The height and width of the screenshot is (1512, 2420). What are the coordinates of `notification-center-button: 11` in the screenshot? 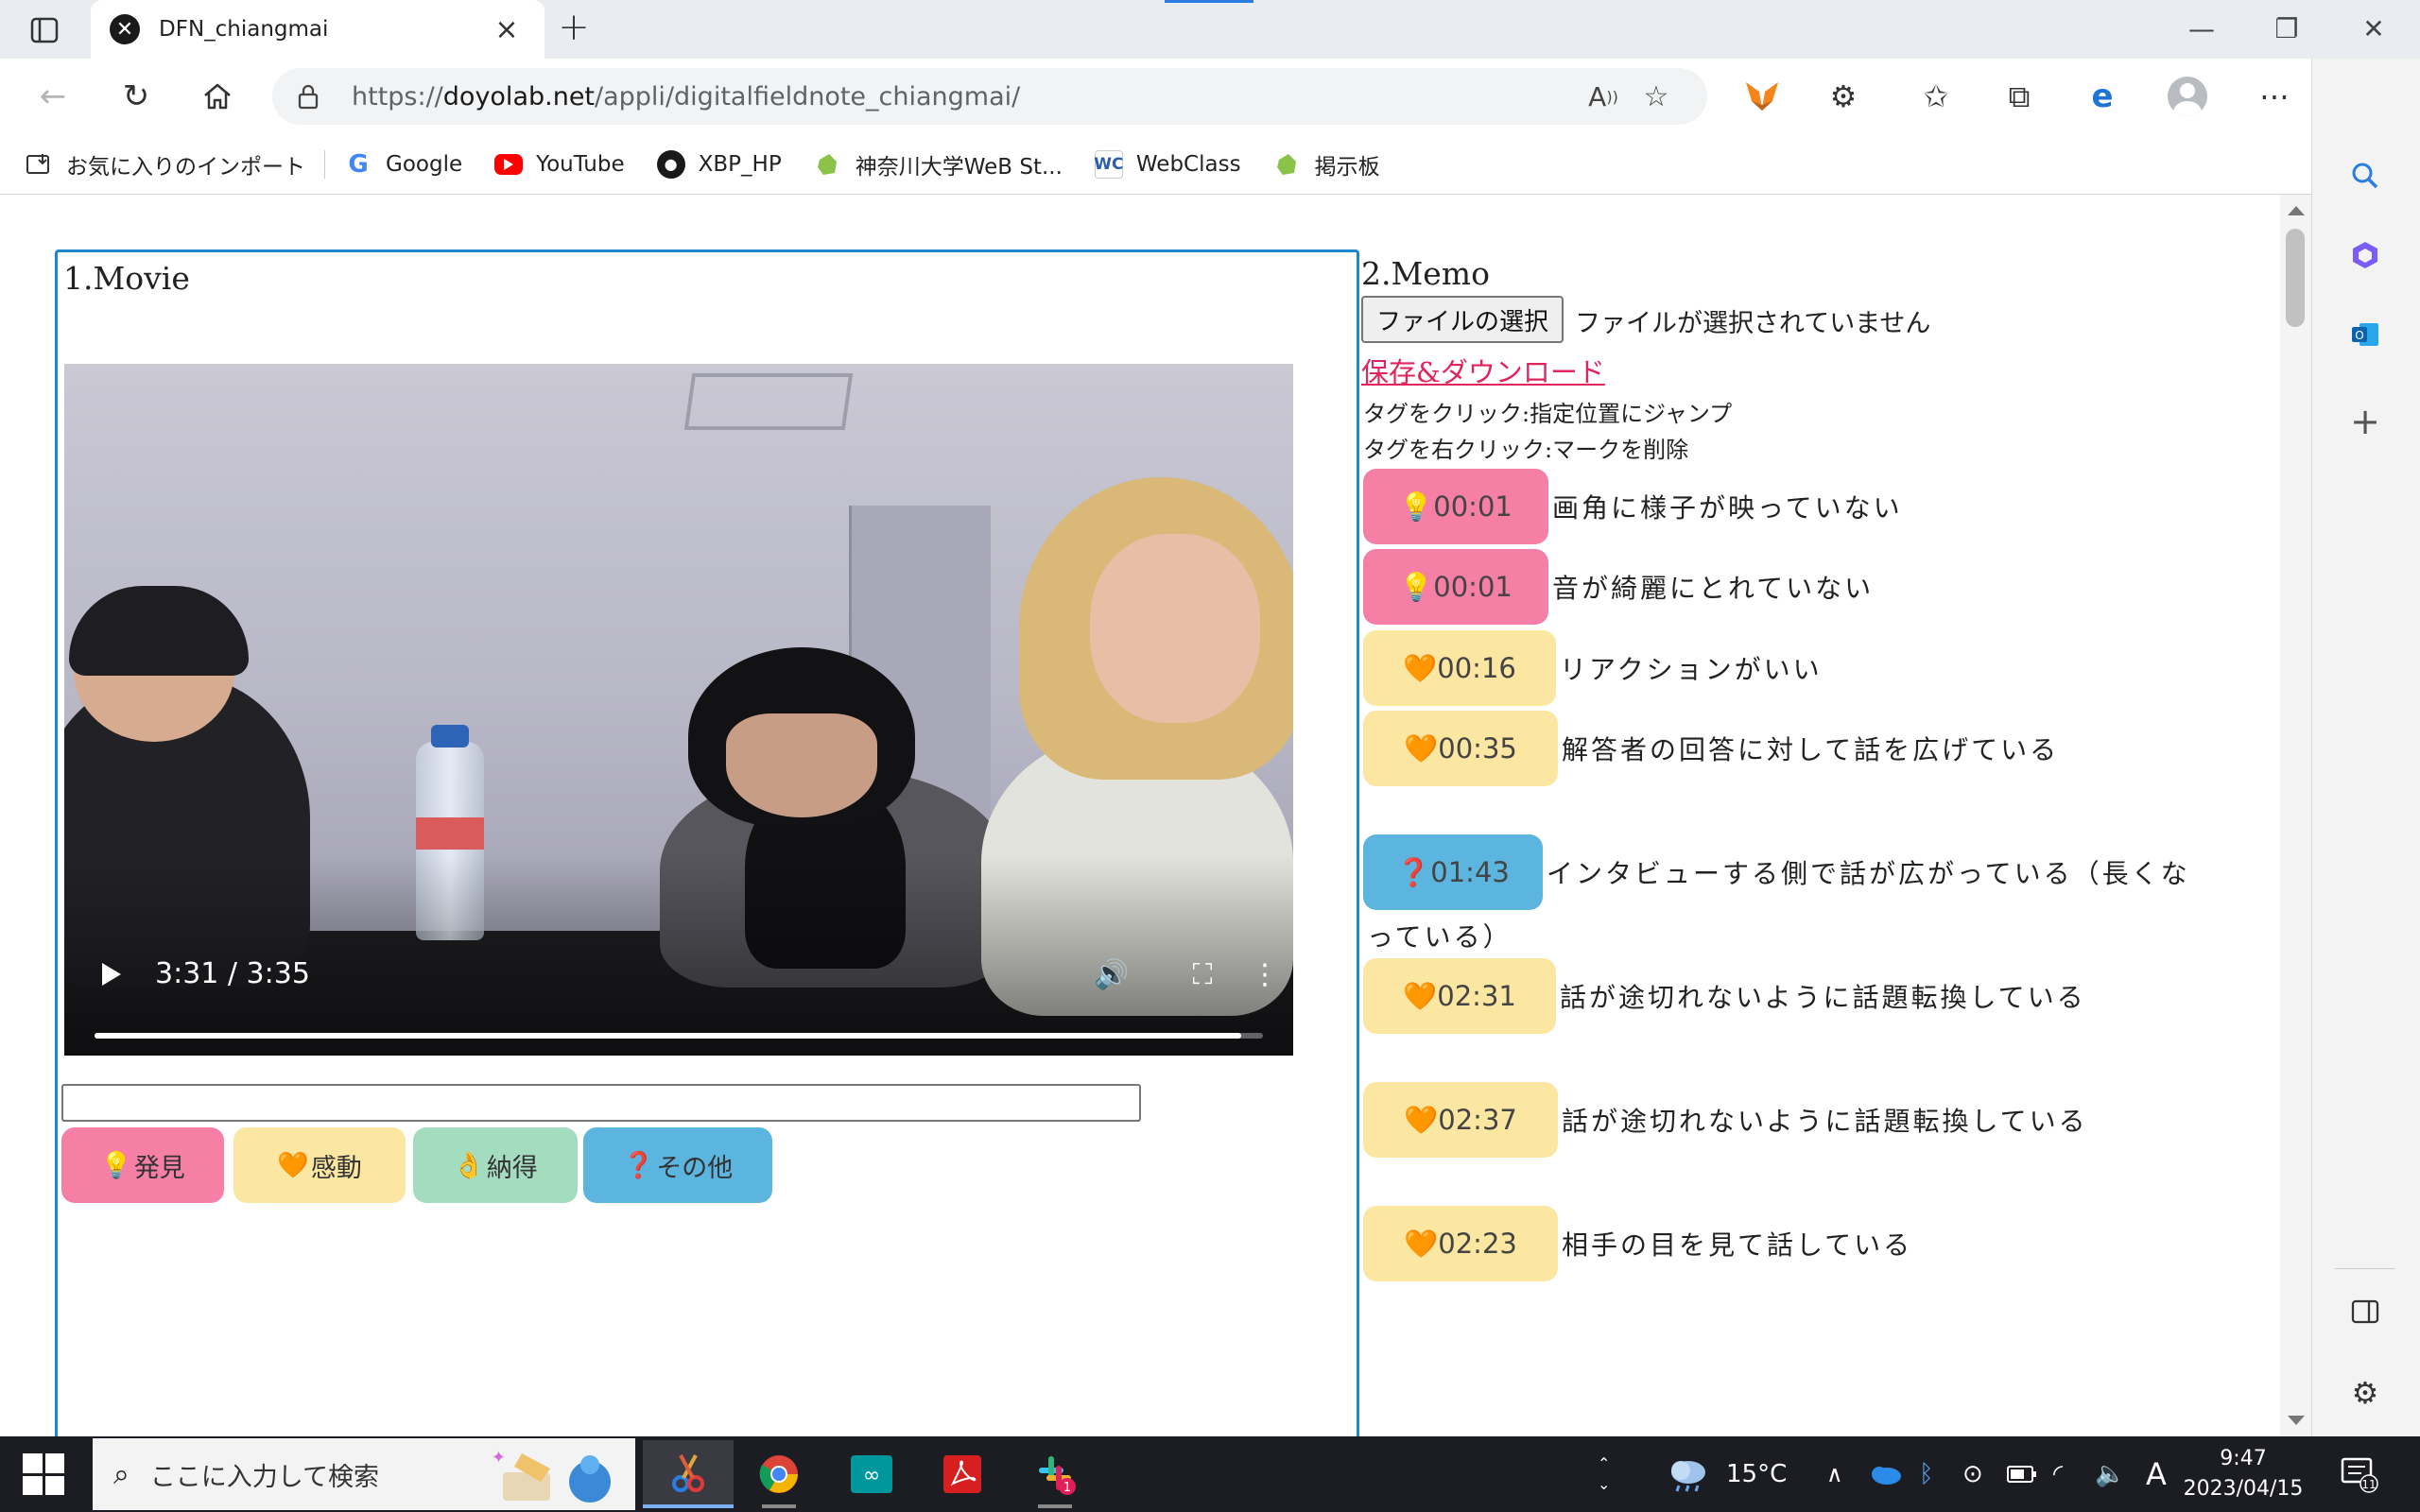 It's located at (2359, 1474).